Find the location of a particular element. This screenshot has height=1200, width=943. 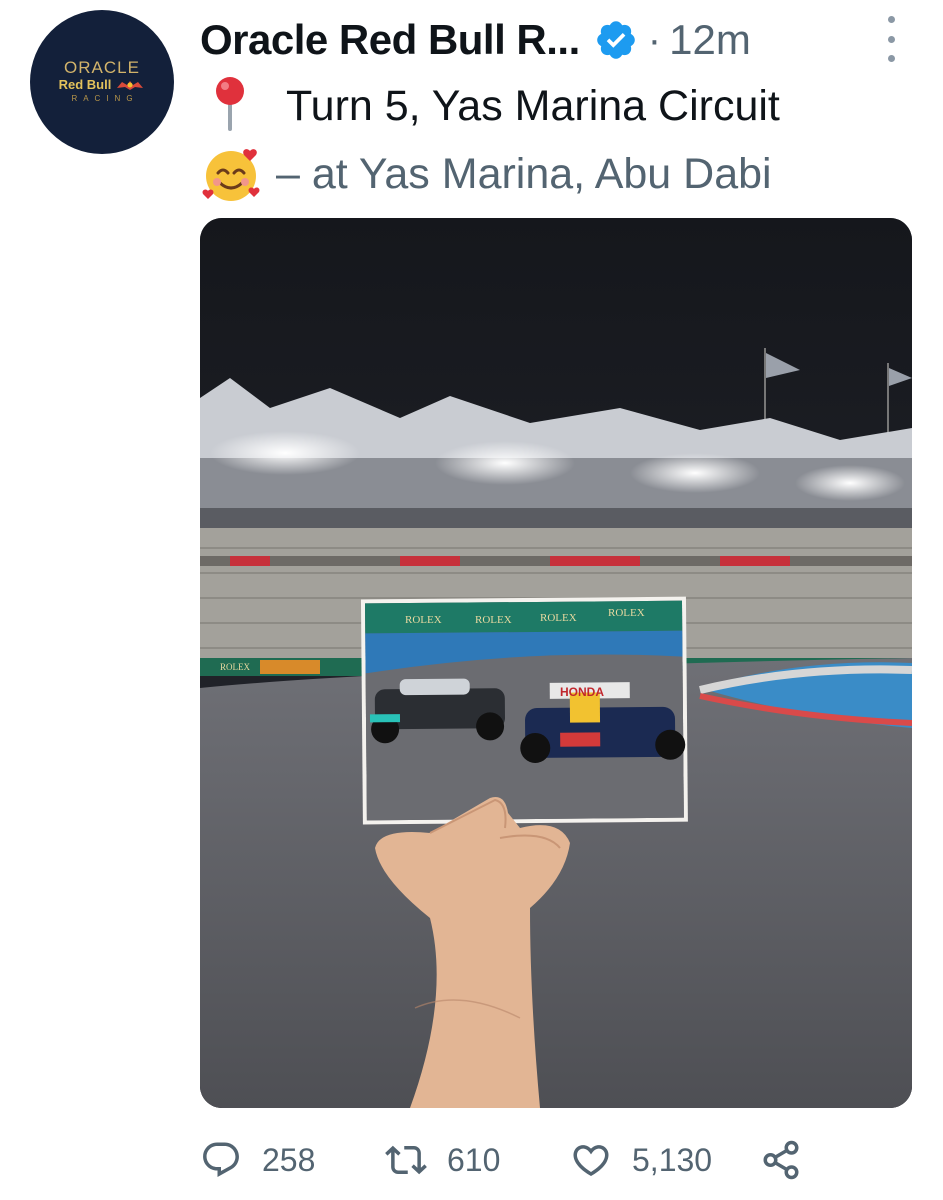

avatar-line3: RACING is located at coordinates (105, 98).